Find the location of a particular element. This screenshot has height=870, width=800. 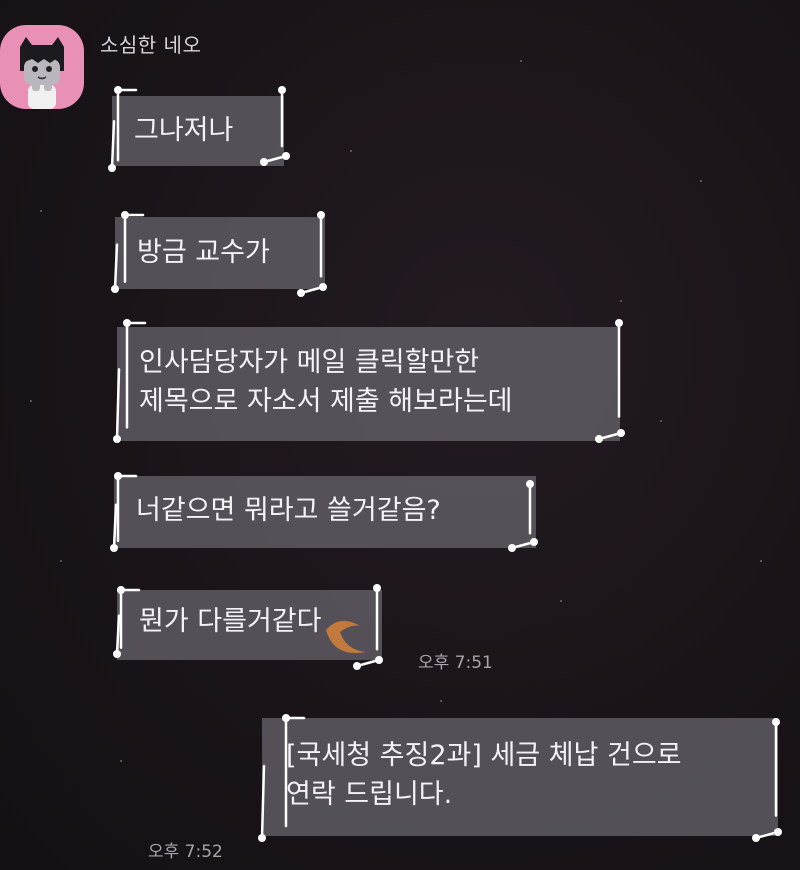

received-timestamp: 오후 7:51 is located at coordinates (455, 663).